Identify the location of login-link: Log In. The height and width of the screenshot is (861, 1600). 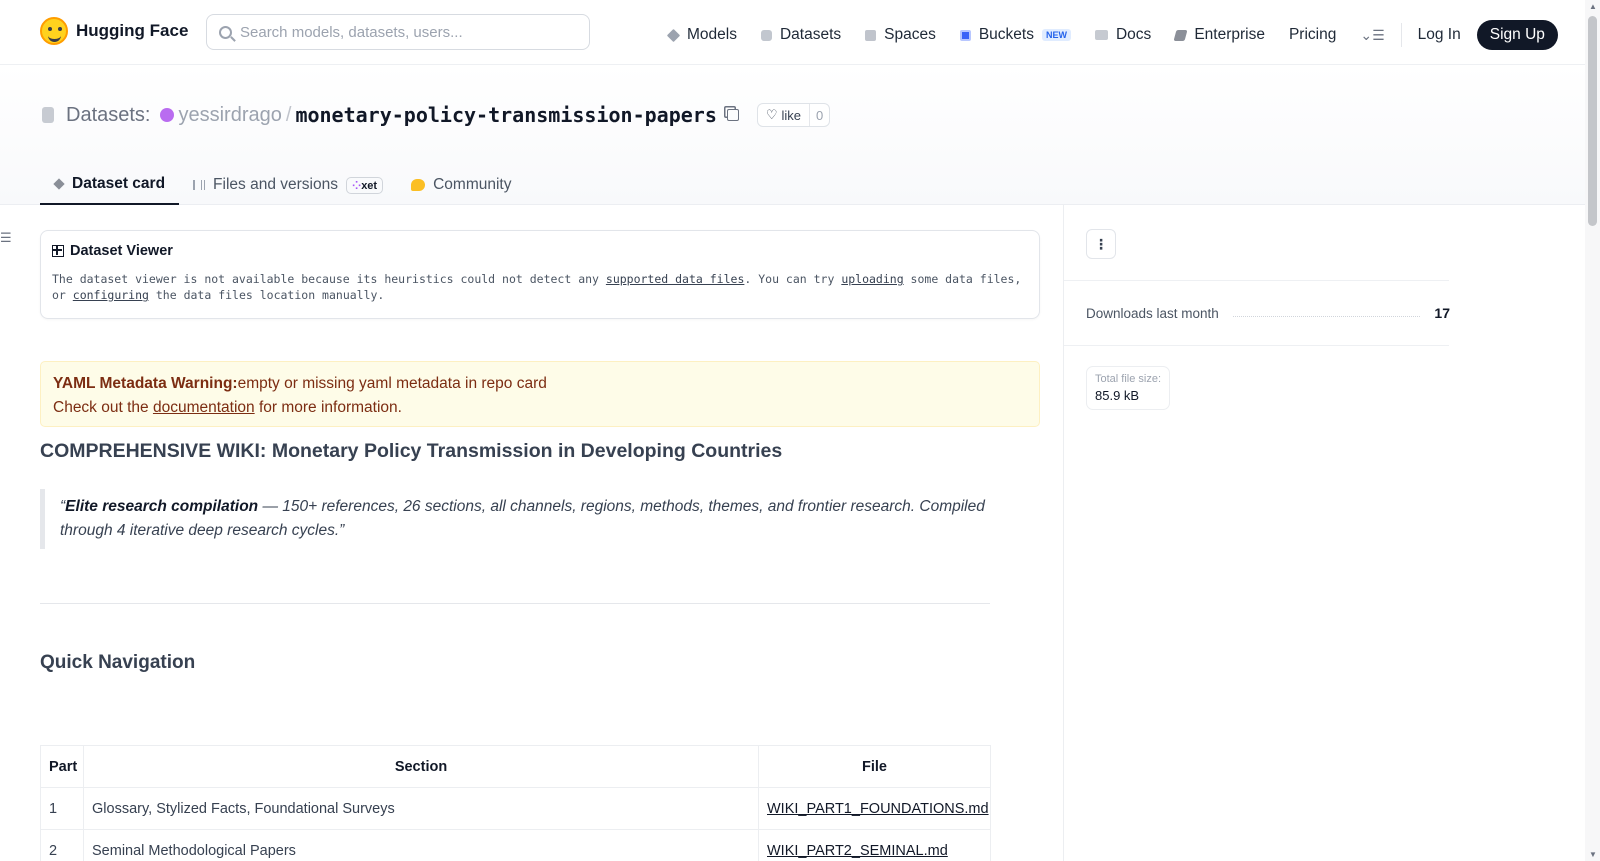
(1439, 35).